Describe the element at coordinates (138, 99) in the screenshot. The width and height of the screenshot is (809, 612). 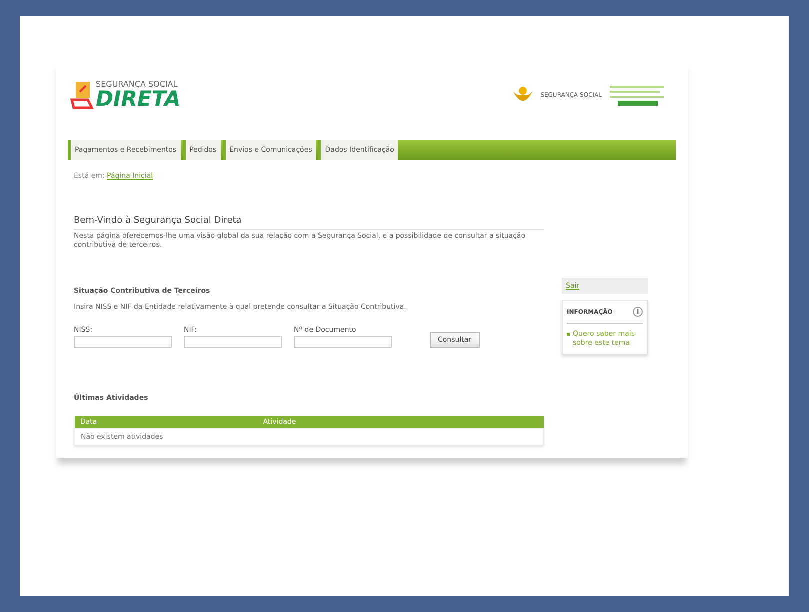
I see `logo-title: DIRETA` at that location.